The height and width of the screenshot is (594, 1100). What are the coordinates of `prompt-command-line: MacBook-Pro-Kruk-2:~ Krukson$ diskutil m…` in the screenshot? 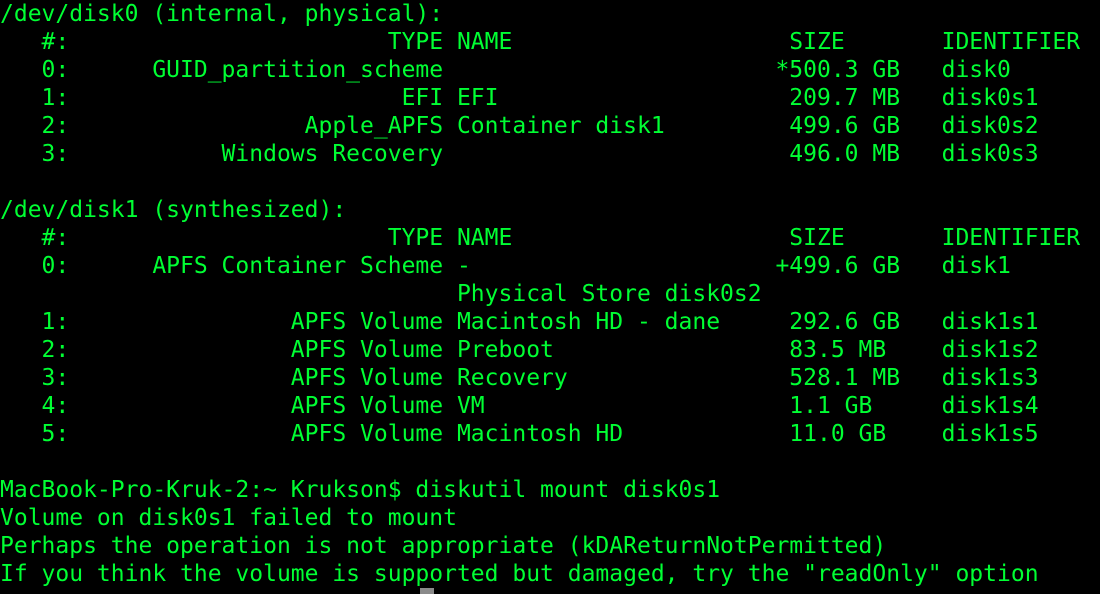 It's located at (360, 490).